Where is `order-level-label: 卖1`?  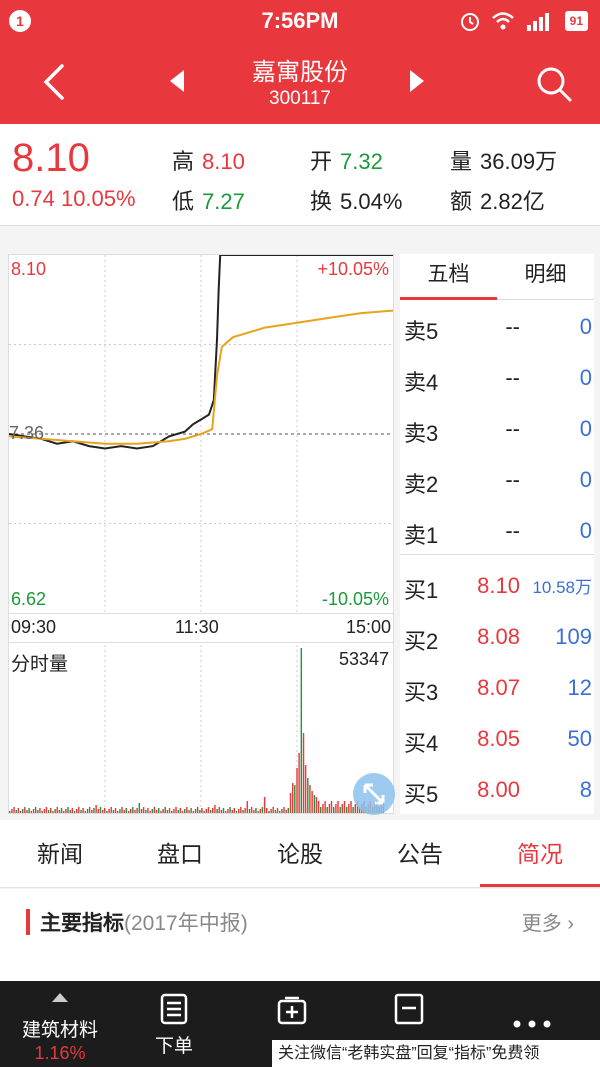
order-level-label: 卖1 is located at coordinates (421, 535).